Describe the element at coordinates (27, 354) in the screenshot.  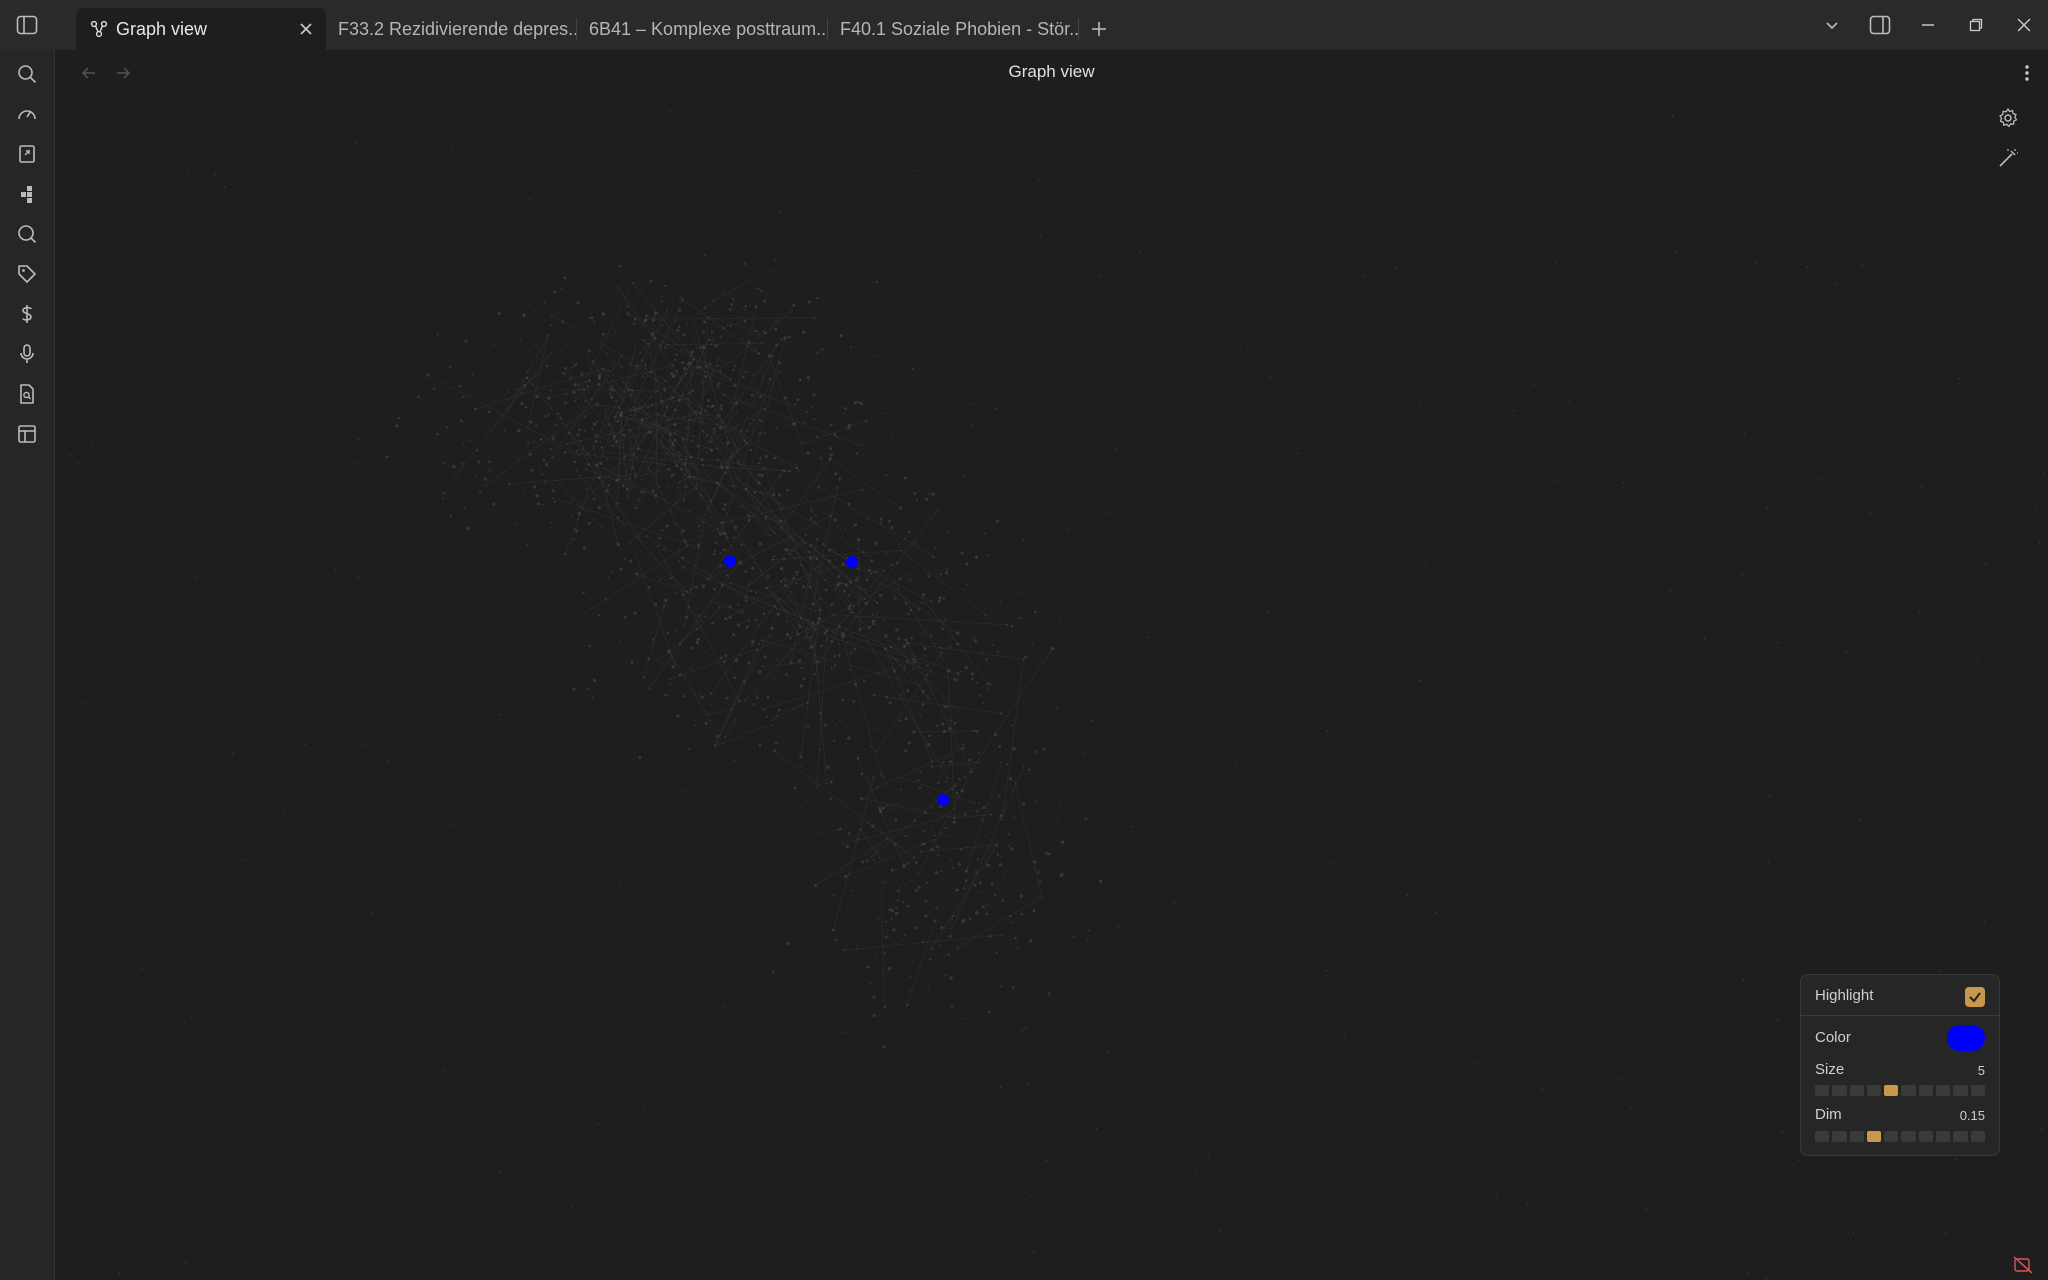
I see `record-button` at that location.